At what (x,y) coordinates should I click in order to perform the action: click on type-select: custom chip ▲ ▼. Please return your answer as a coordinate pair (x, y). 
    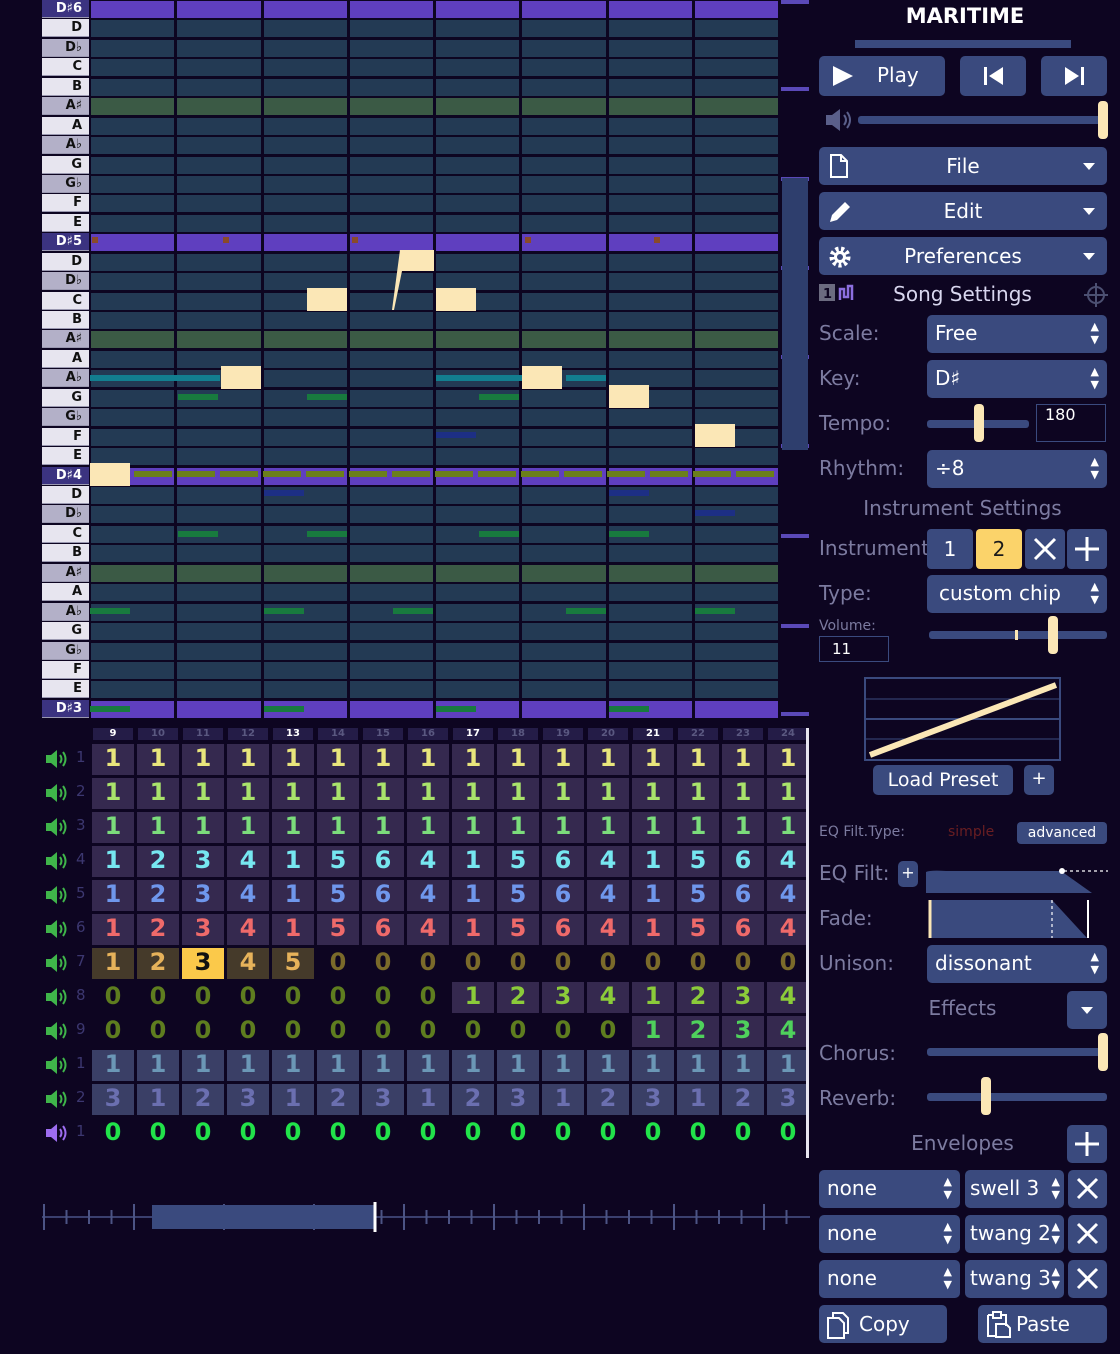
    Looking at the image, I should click on (1017, 594).